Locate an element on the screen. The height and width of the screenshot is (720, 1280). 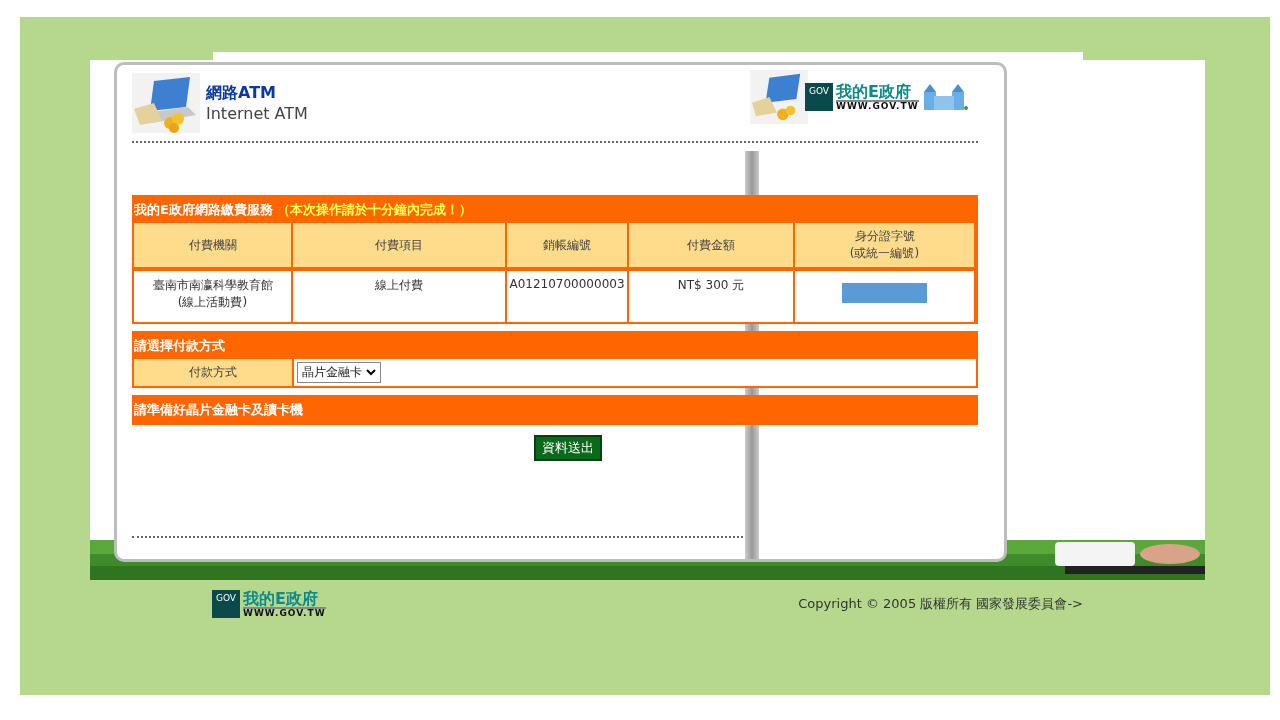
section-header: 請準備好晶片金融卡及讀卡機 is located at coordinates (218, 410).